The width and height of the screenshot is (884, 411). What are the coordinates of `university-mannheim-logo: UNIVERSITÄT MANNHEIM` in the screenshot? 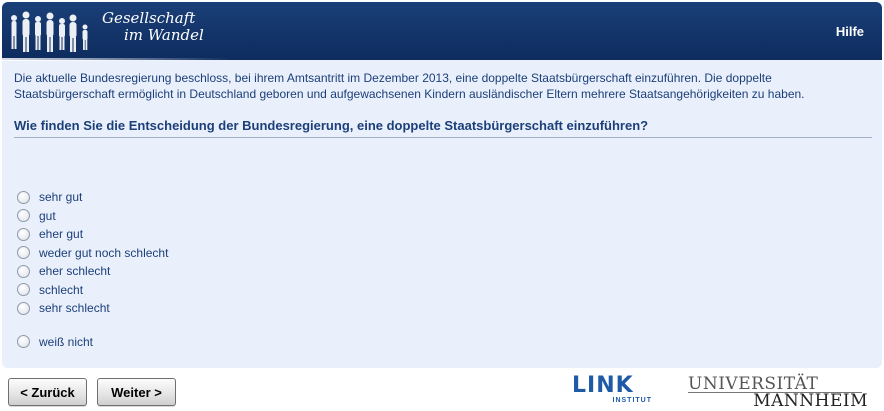 It's located at (778, 393).